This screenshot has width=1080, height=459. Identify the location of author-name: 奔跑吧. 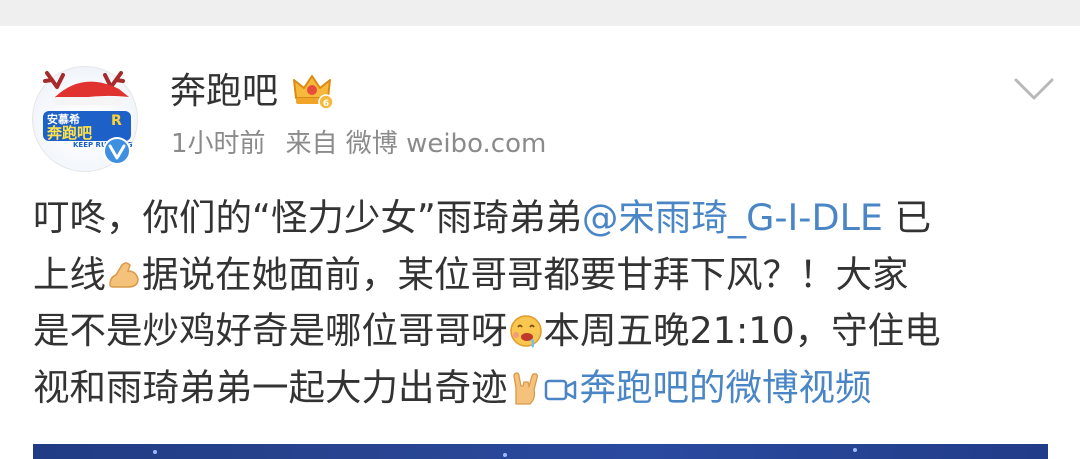
(224, 92).